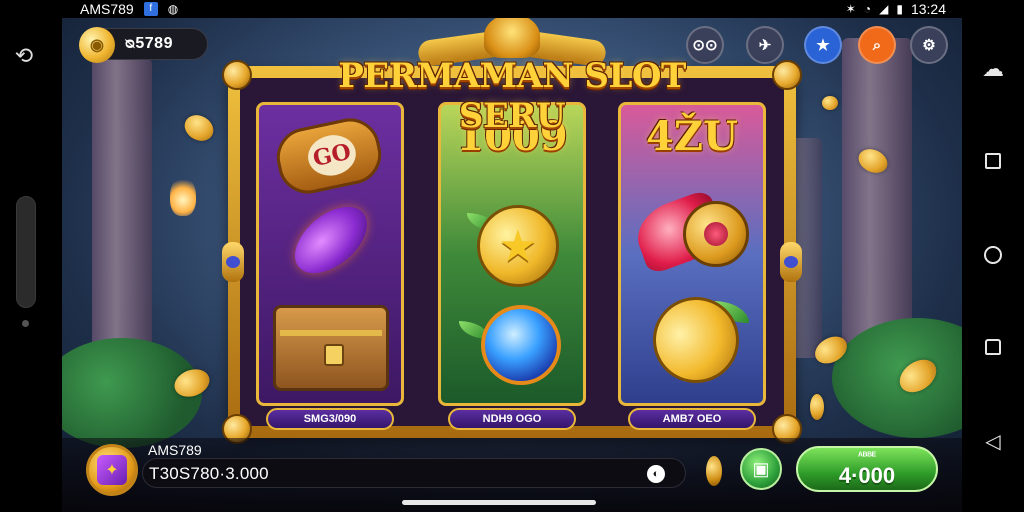 The width and height of the screenshot is (1024, 512). I want to click on gear-icon: ⚙, so click(929, 45).